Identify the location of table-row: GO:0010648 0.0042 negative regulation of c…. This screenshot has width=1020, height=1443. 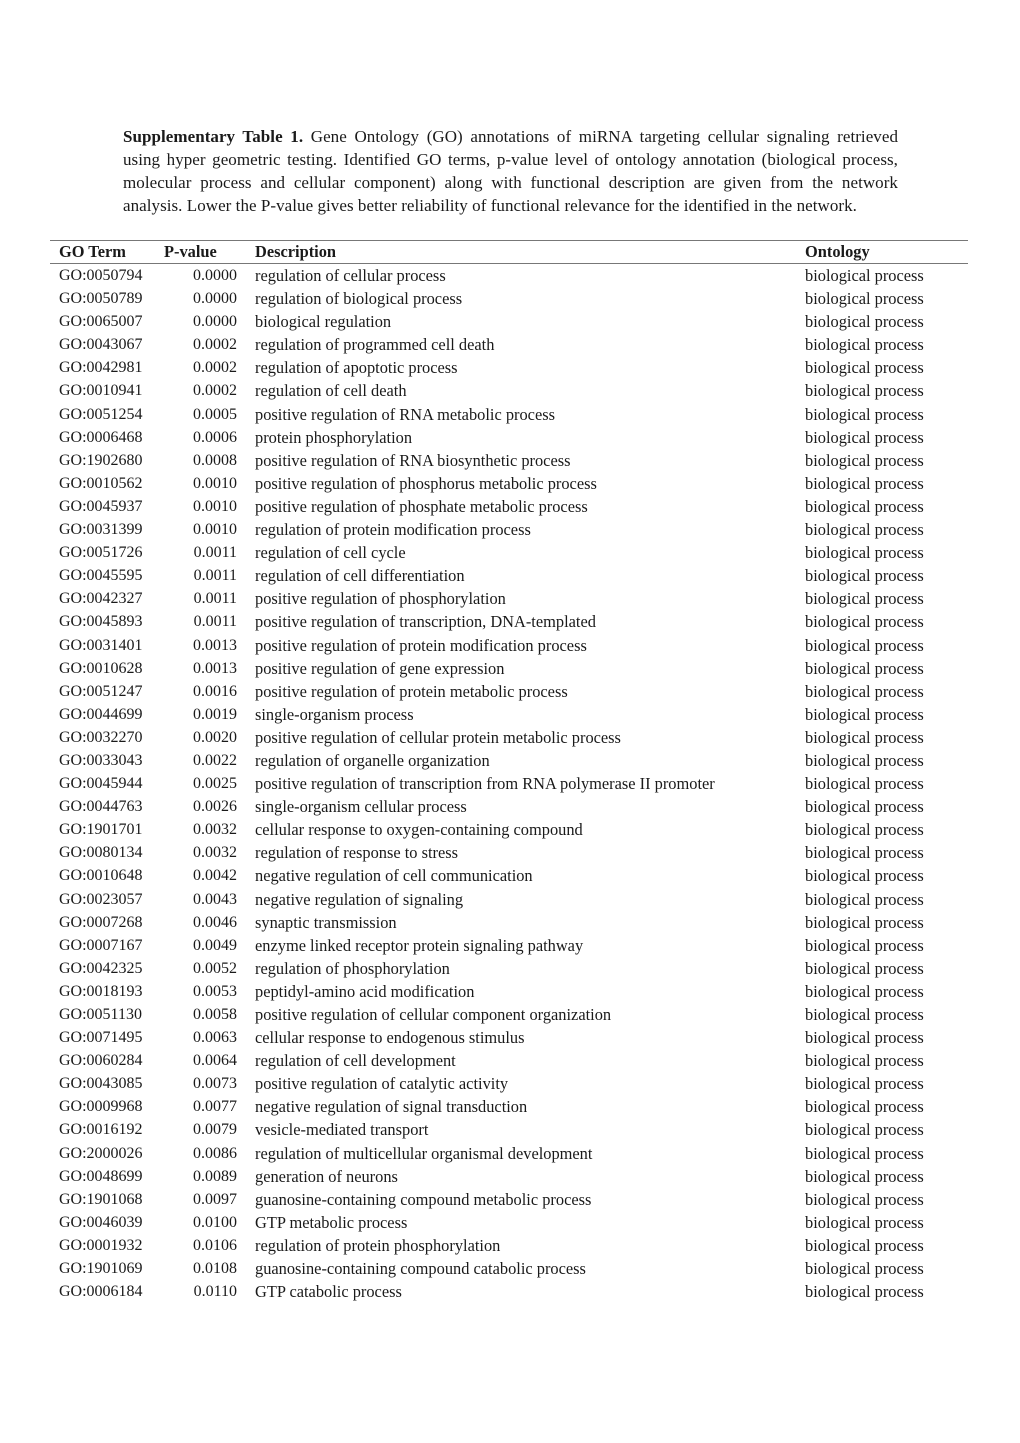
(509, 875).